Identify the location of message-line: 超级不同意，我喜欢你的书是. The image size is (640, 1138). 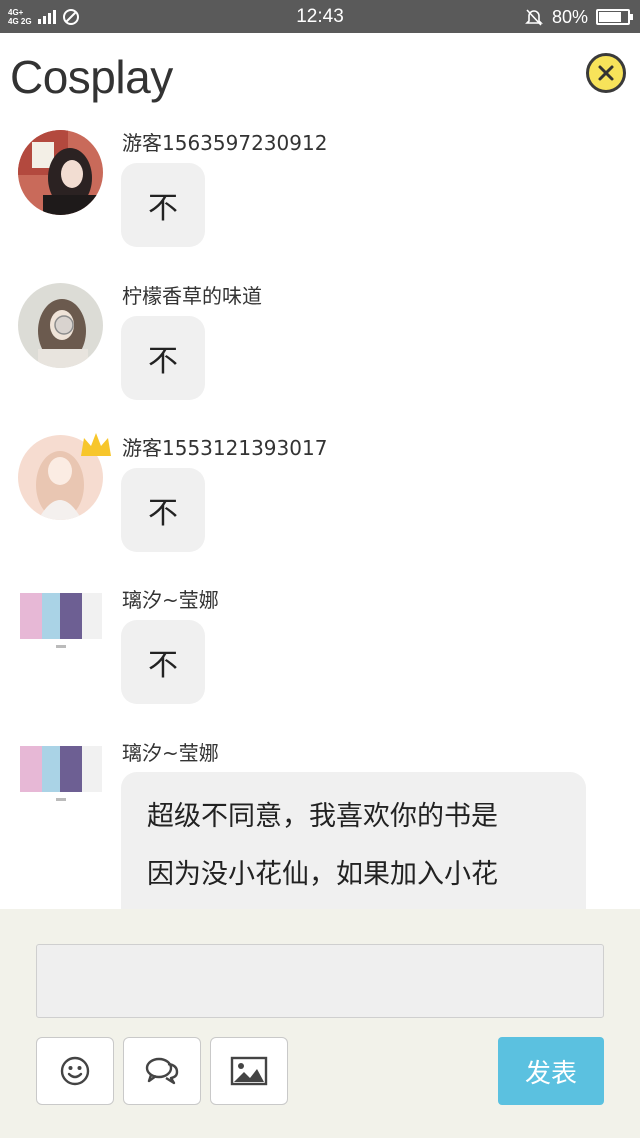
(322, 816).